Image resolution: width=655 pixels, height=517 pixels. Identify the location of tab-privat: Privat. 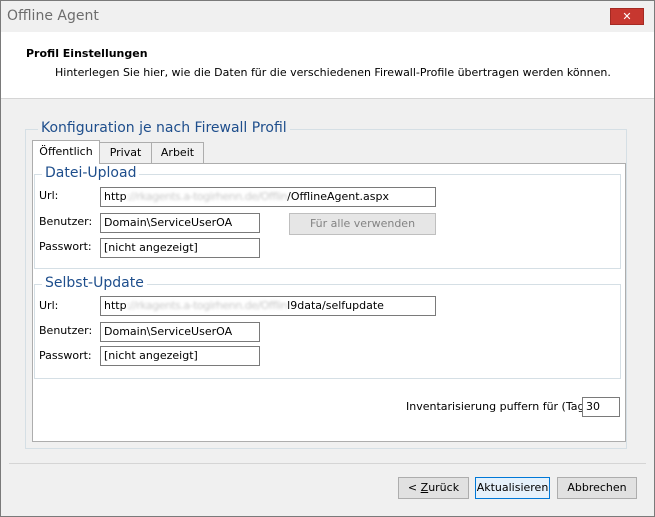
(125, 152).